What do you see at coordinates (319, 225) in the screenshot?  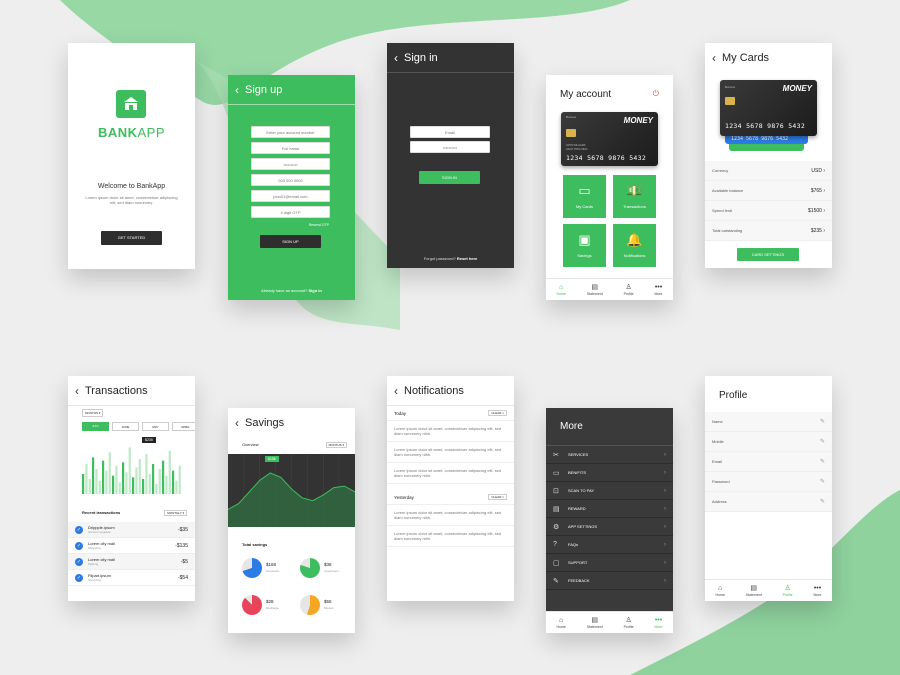 I see `resend-otp-link: Resend OTP` at bounding box center [319, 225].